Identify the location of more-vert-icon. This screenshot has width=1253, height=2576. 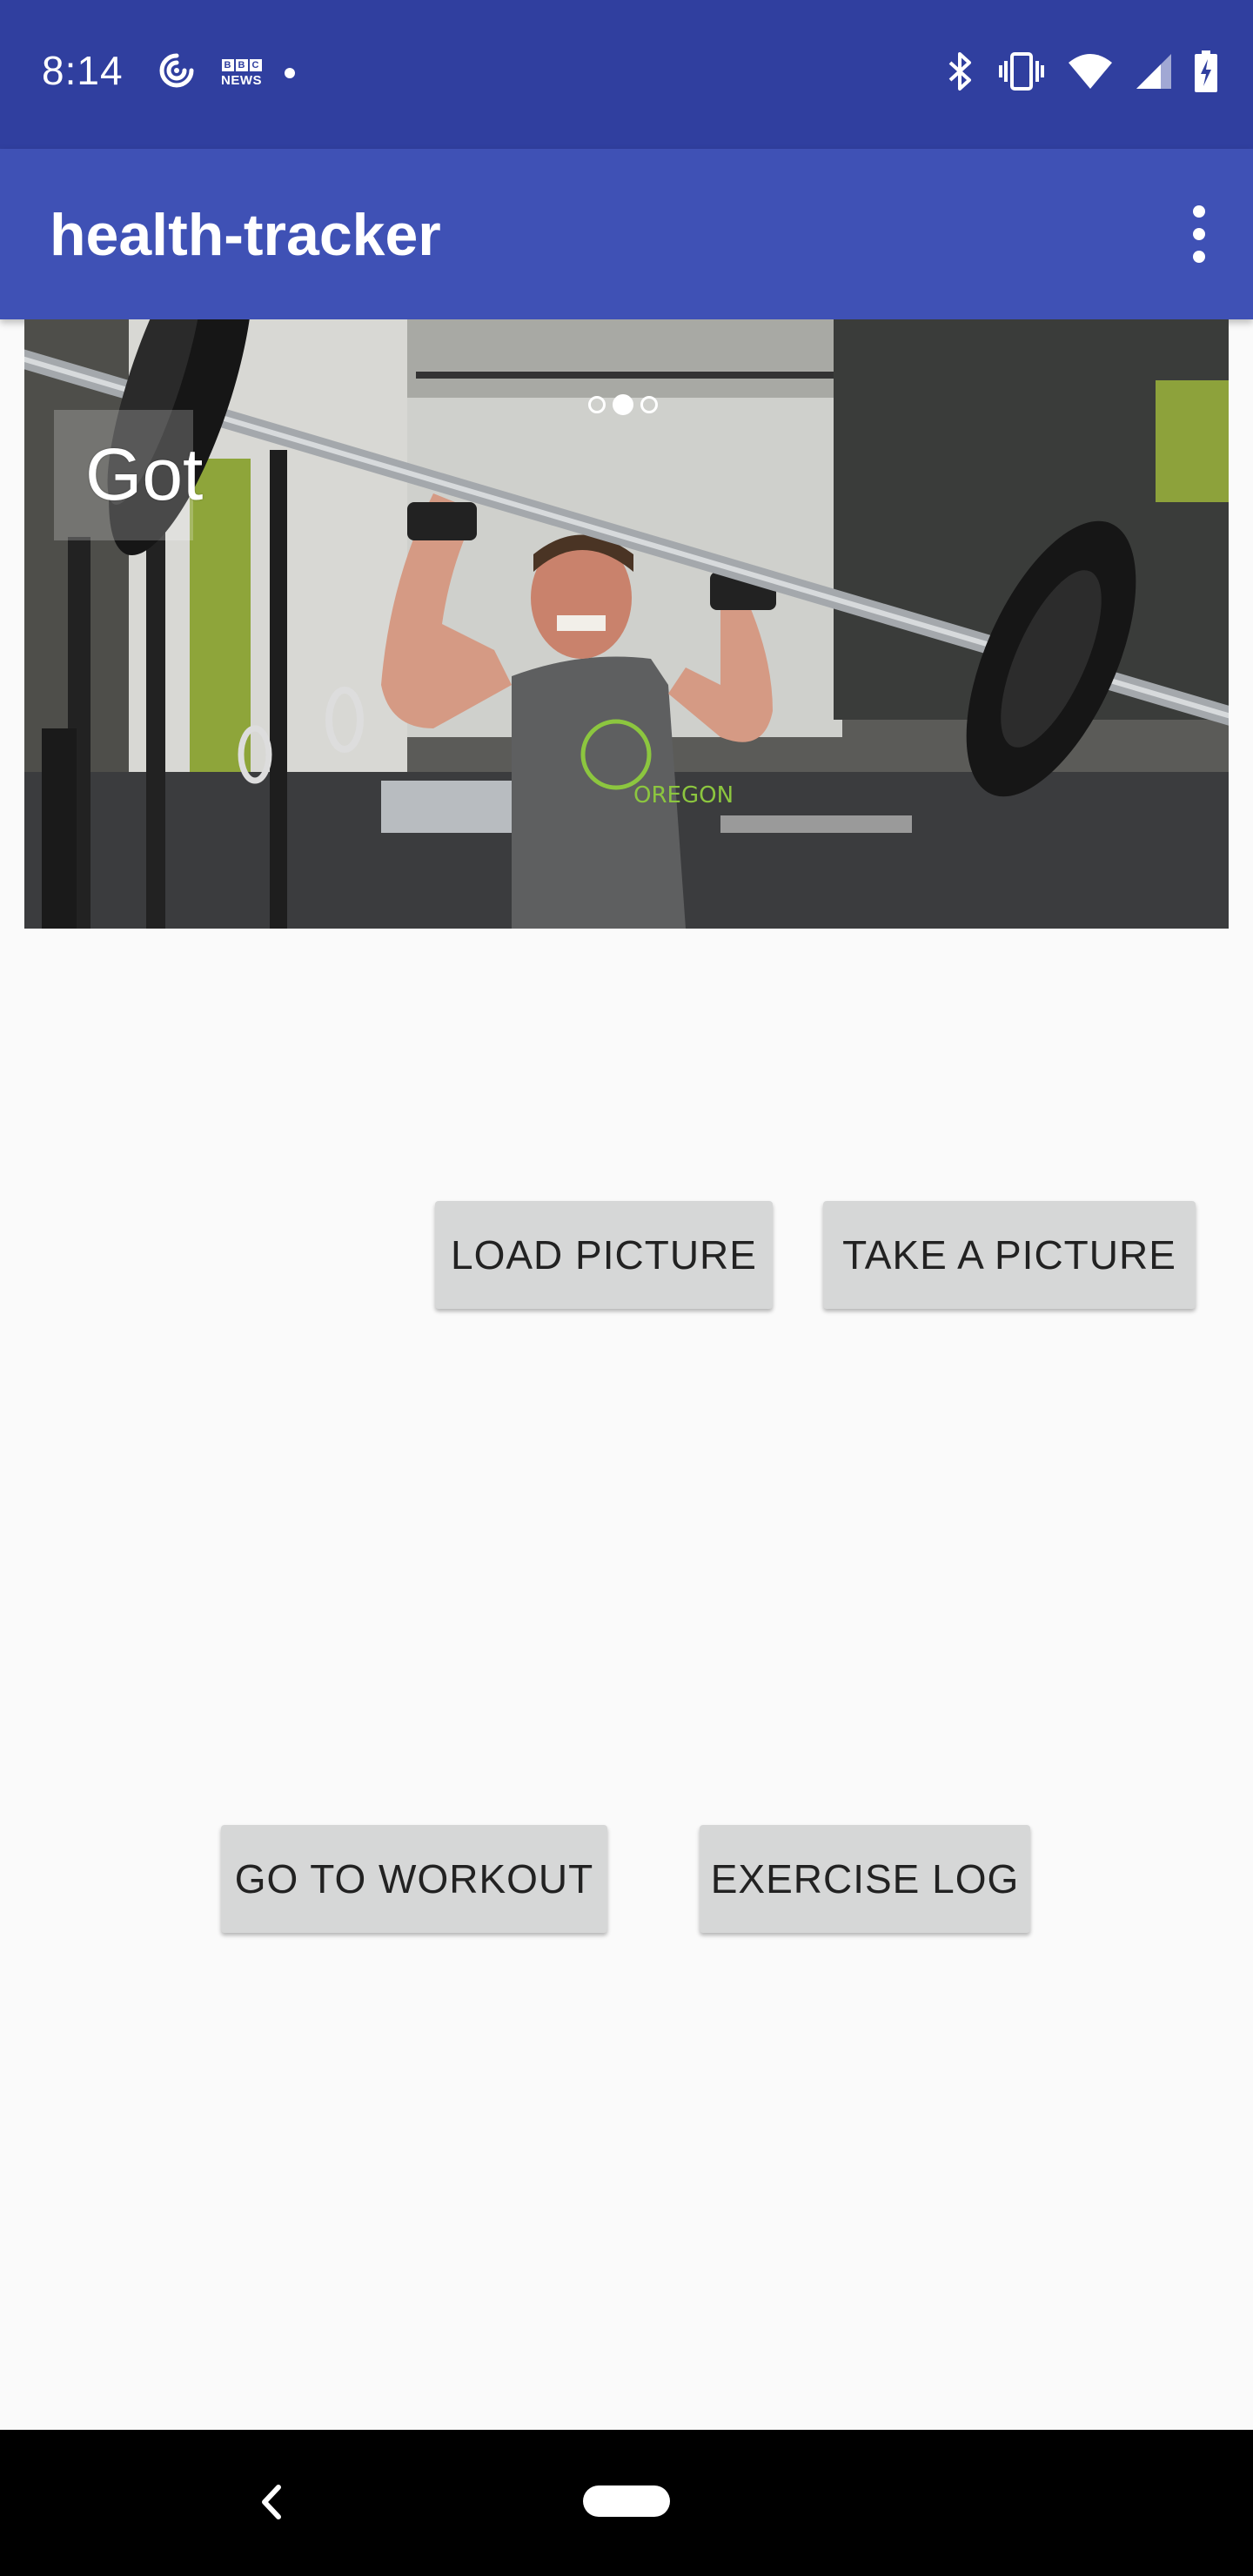
(1199, 234).